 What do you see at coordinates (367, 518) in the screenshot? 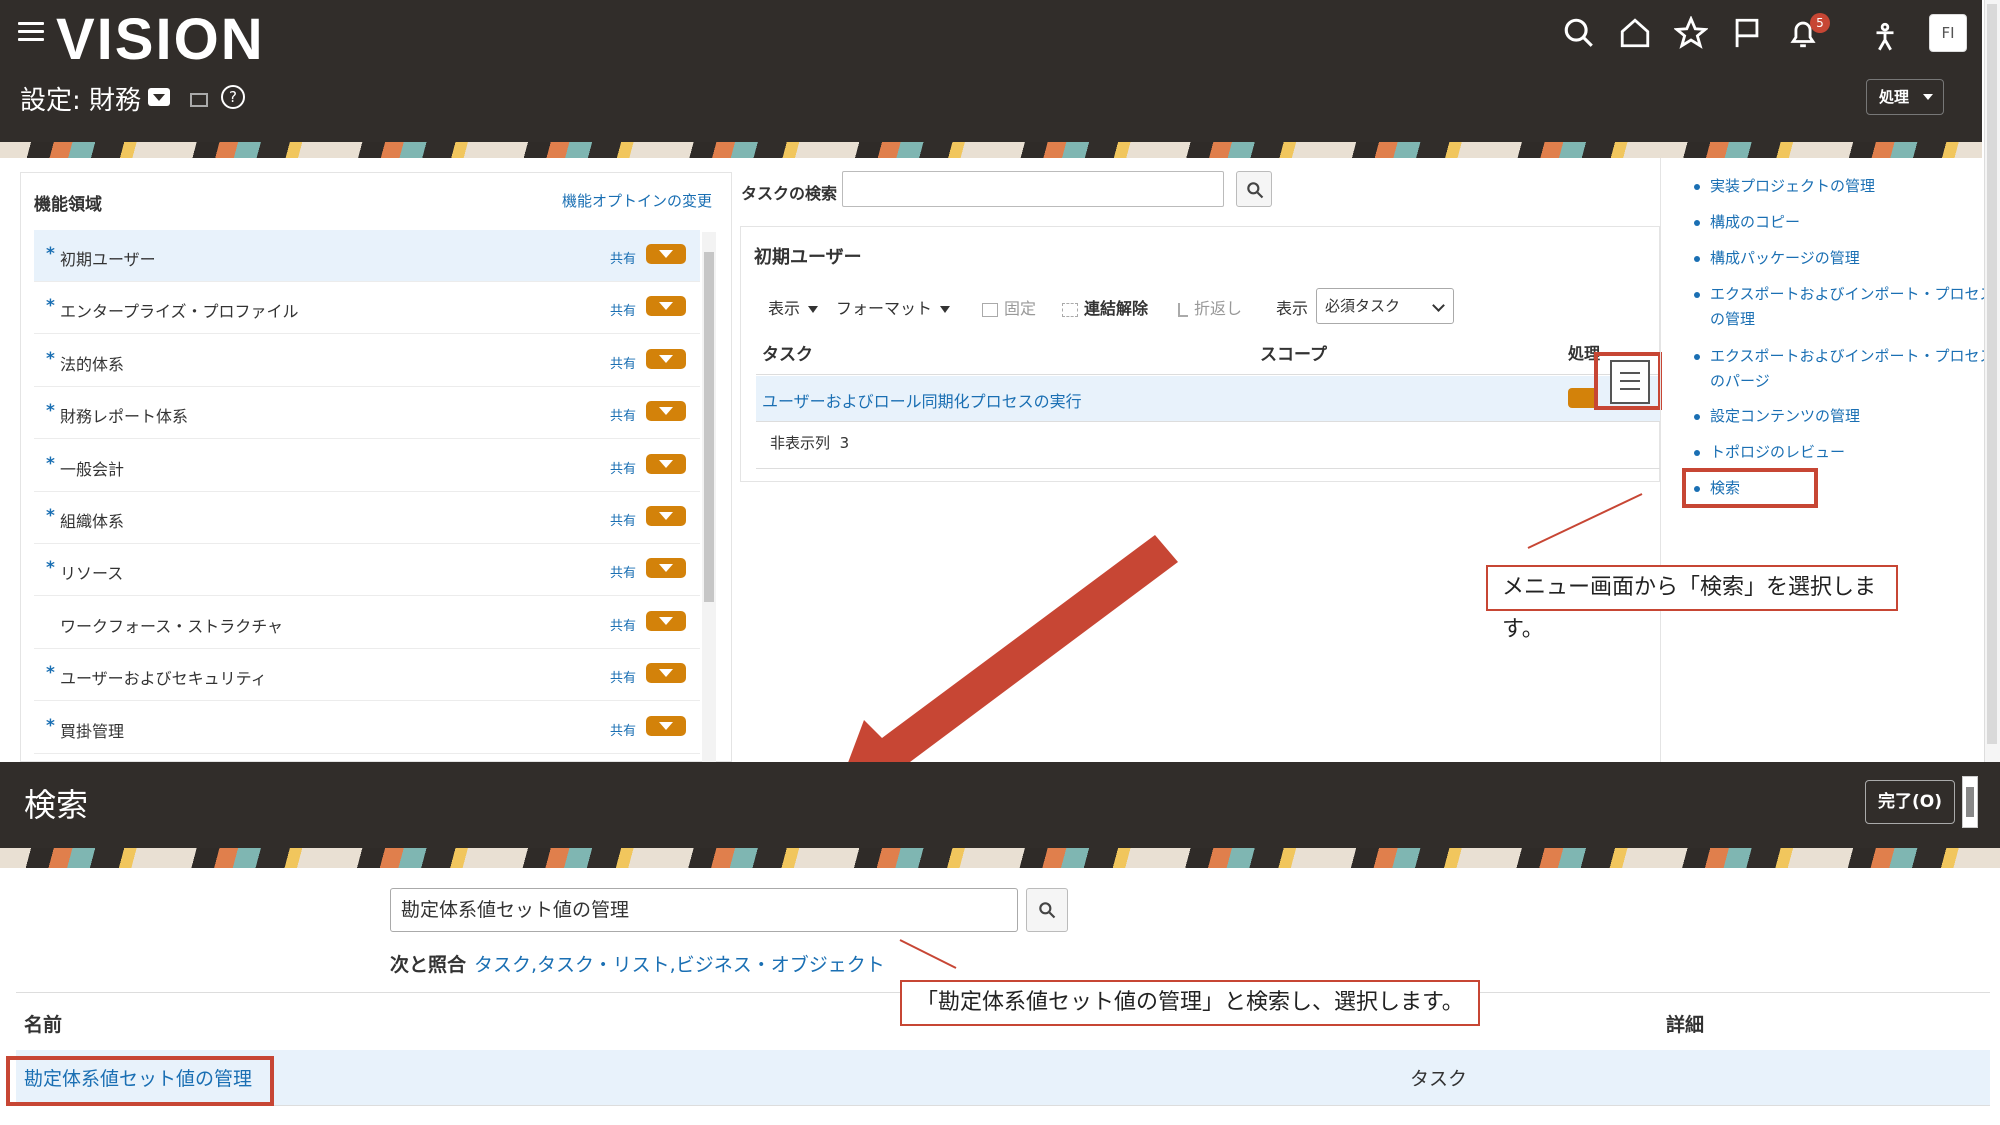
I see `functional-area-row: * 組織体系 共有` at bounding box center [367, 518].